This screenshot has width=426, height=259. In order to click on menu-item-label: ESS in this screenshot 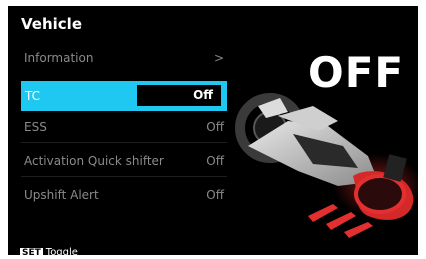, I will do `click(35, 127)`.